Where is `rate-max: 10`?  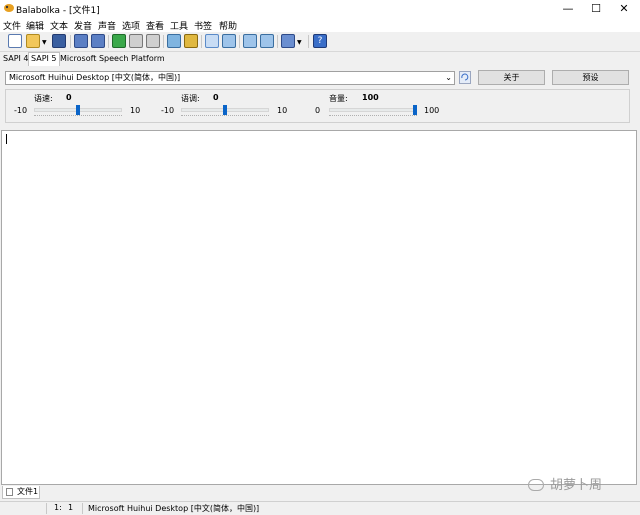
rate-max: 10 is located at coordinates (135, 110).